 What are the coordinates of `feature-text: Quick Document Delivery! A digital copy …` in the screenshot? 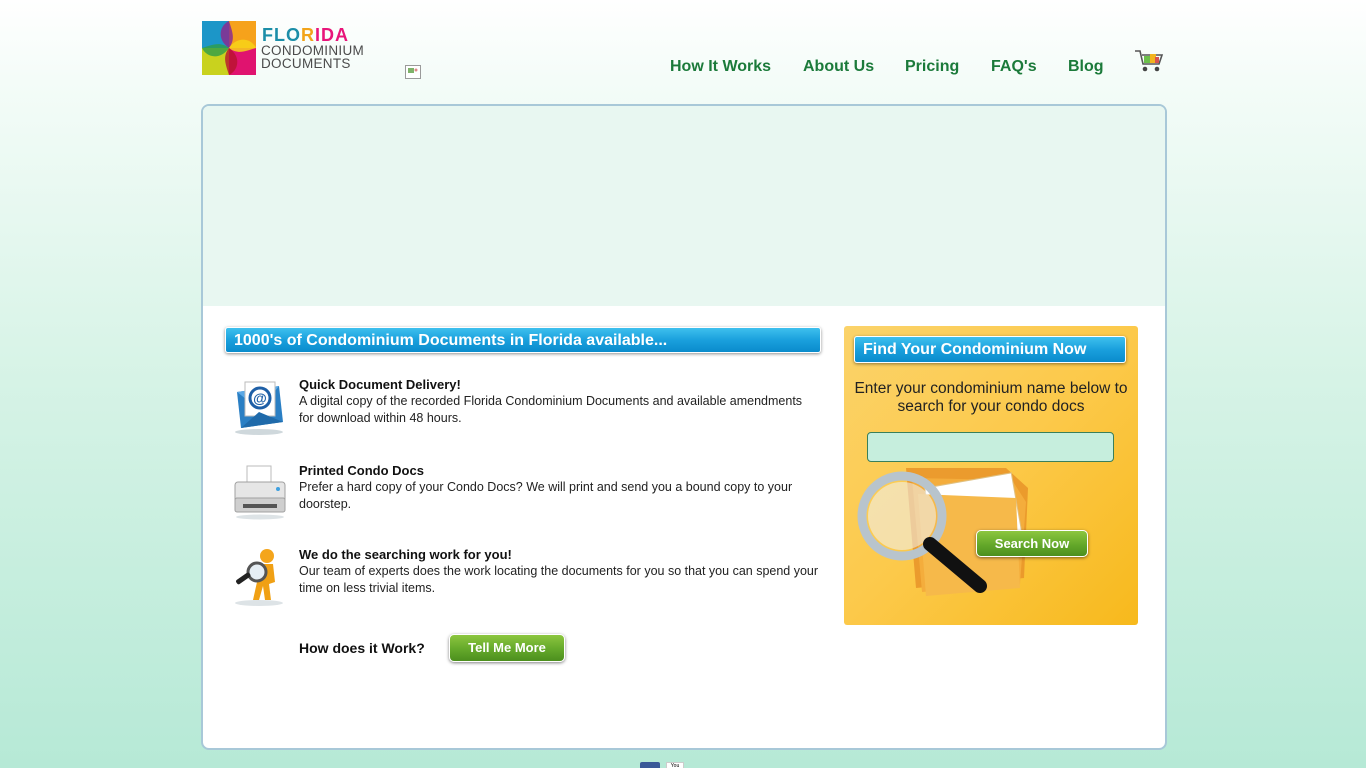 It's located at (559, 401).